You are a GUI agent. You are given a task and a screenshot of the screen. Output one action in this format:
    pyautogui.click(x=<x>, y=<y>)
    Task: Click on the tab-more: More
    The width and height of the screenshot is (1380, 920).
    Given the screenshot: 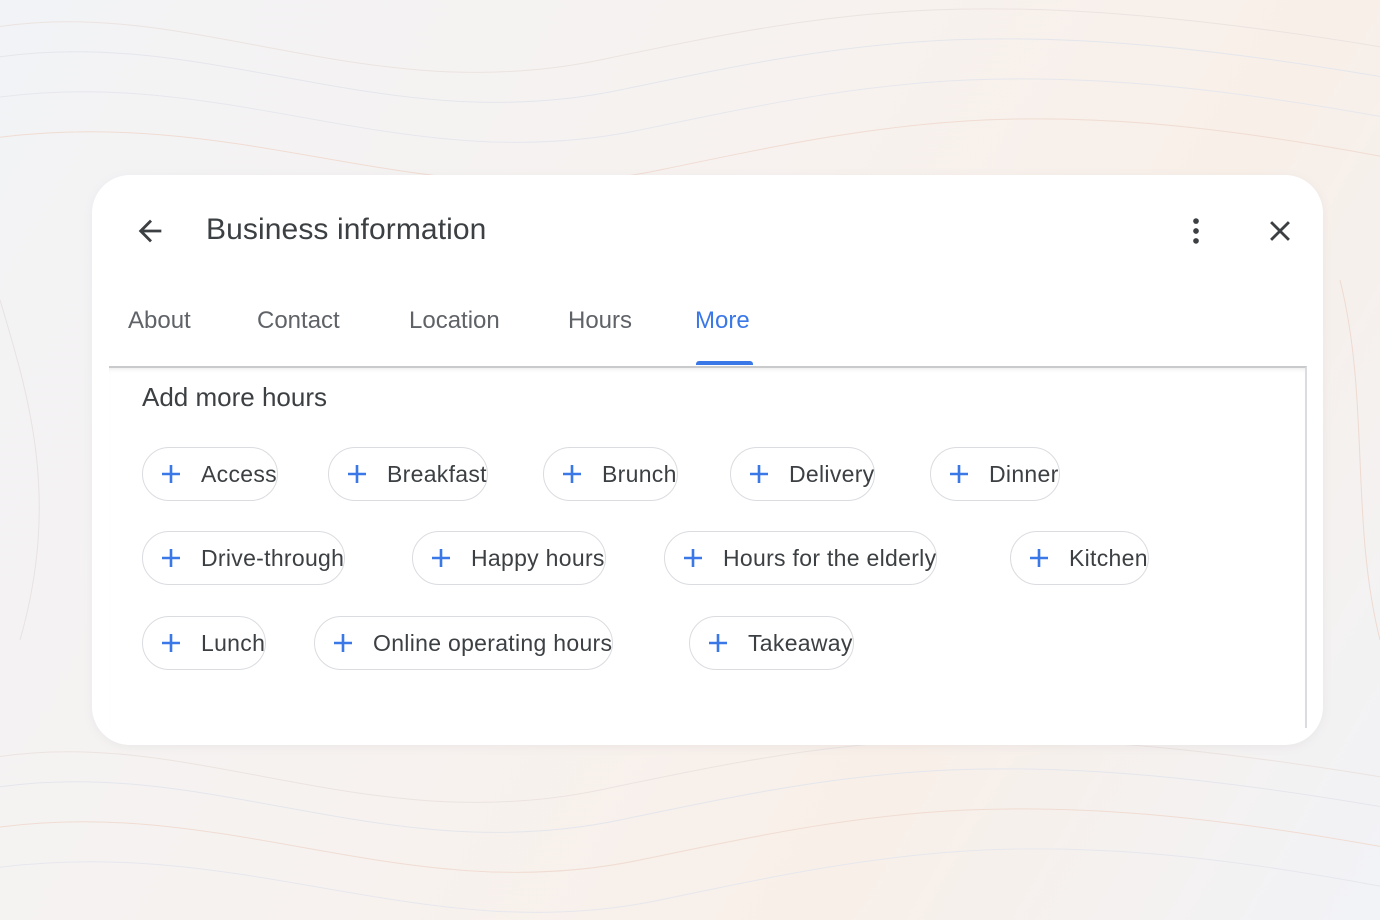 What is the action you would take?
    pyautogui.click(x=722, y=321)
    